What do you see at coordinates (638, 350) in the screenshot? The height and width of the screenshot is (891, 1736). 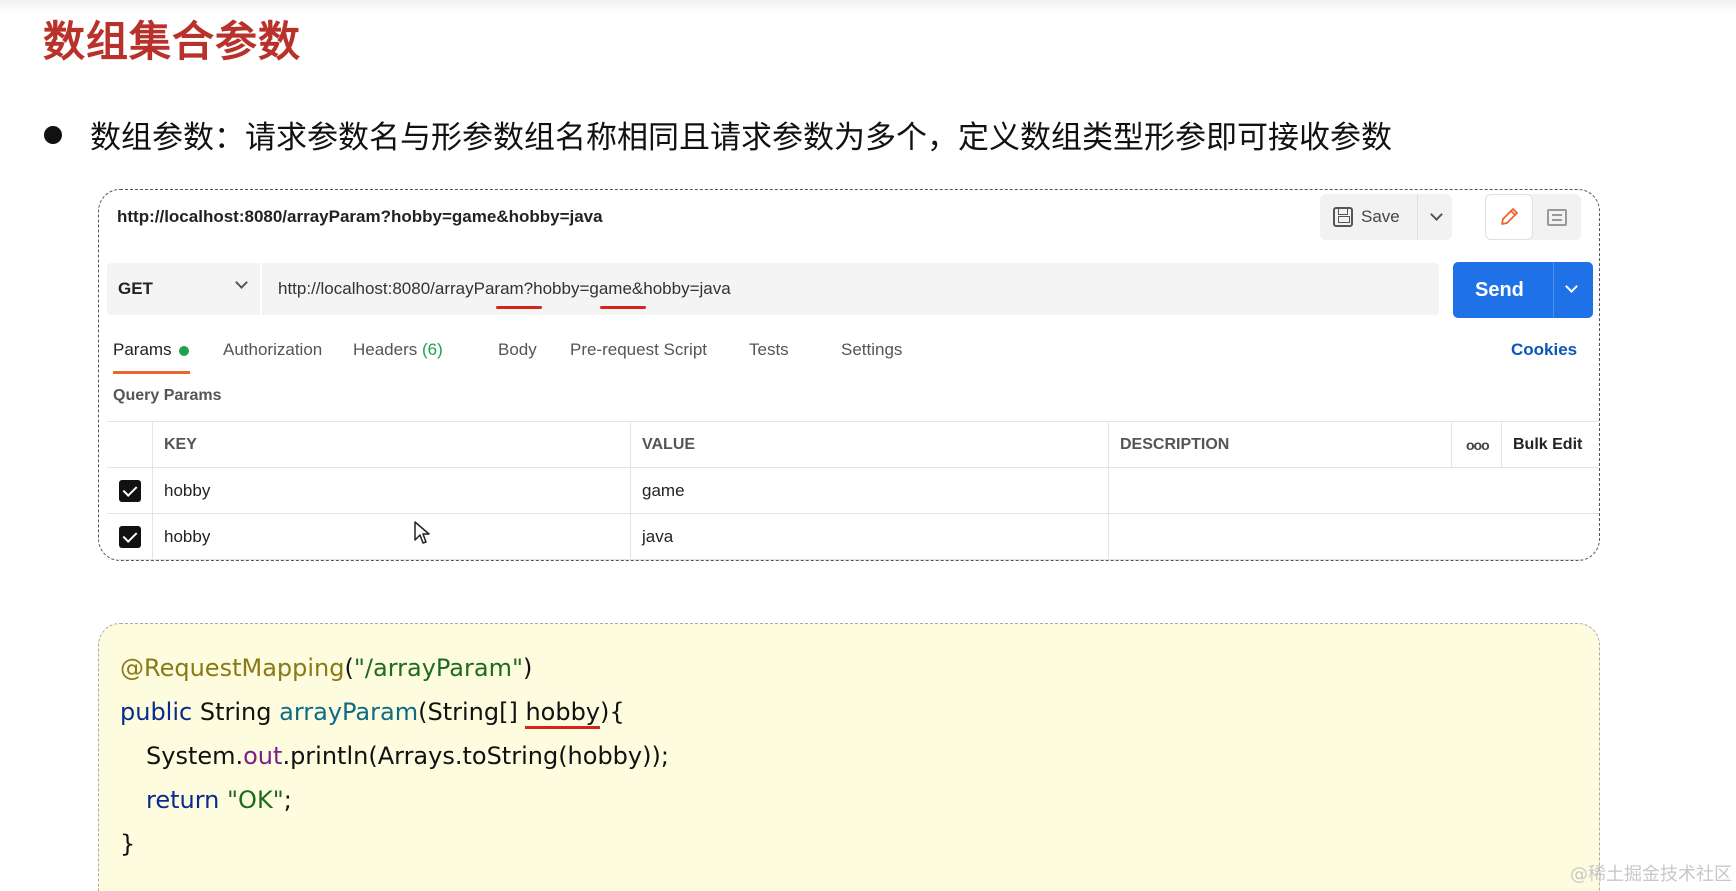 I see `tab-pre-request-script: Pre-request Script` at bounding box center [638, 350].